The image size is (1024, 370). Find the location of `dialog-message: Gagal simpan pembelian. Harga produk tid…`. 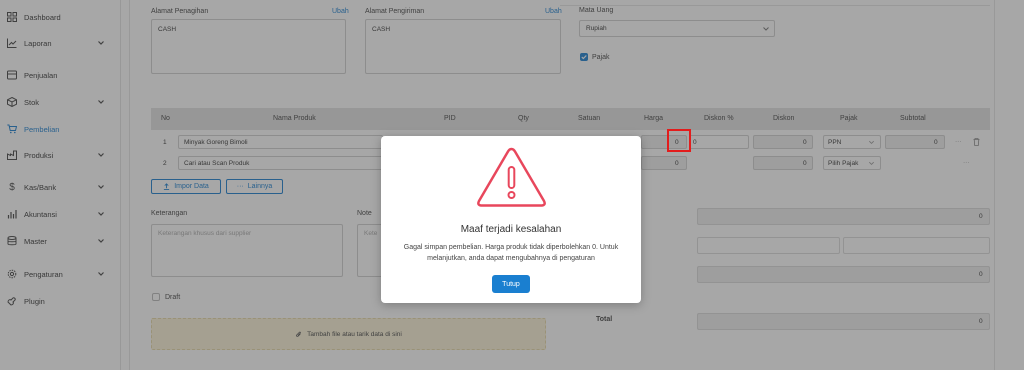

dialog-message: Gagal simpan pembelian. Harga produk tid… is located at coordinates (511, 253).